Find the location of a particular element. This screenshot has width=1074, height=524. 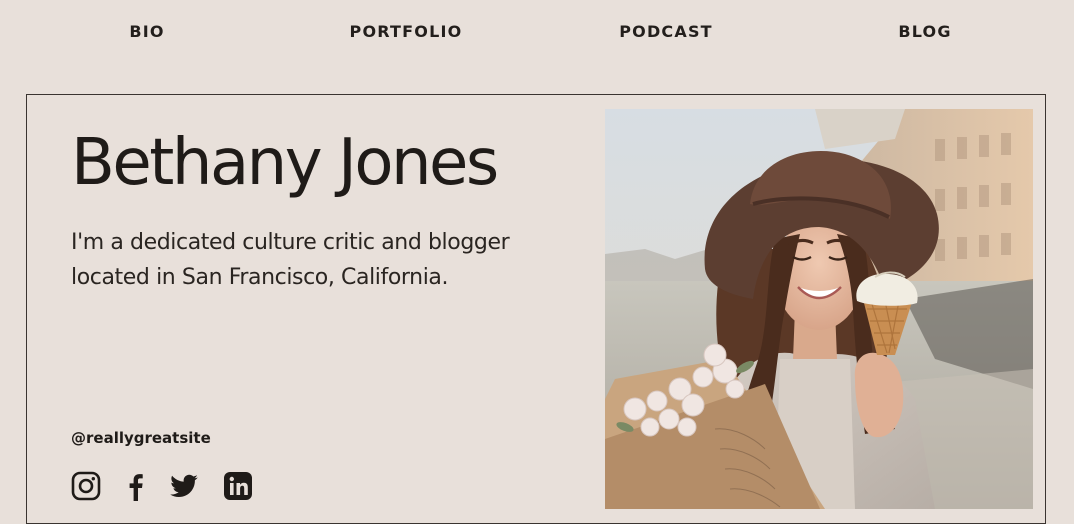

nav-link-blog: BLOG is located at coordinates (924, 31).